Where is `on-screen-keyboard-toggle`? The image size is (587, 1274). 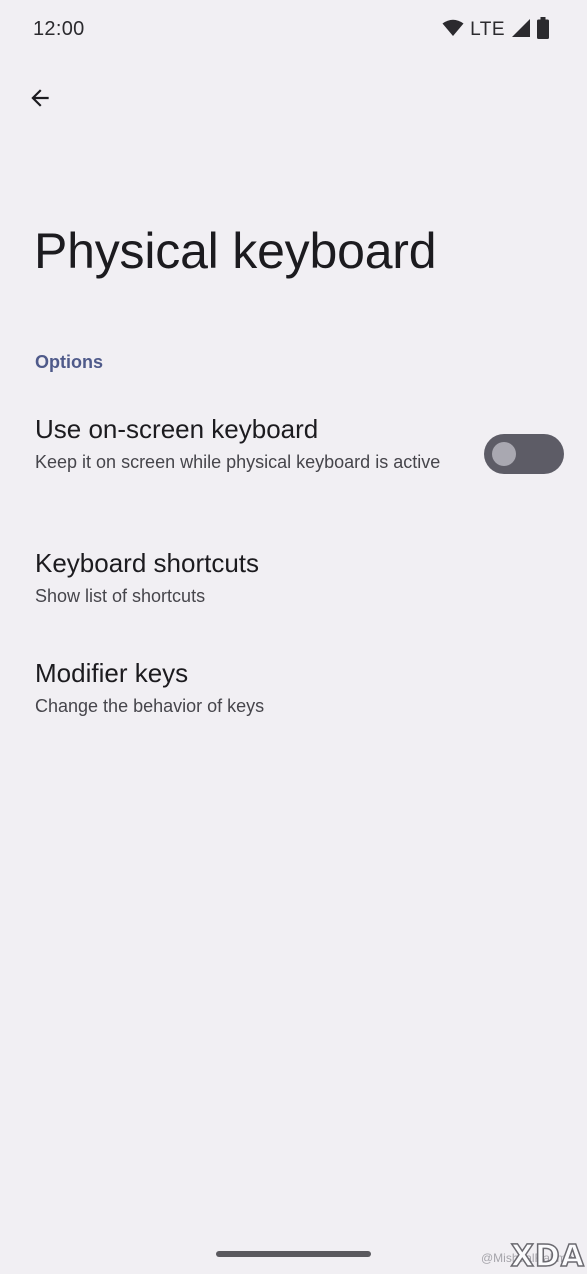
on-screen-keyboard-toggle is located at coordinates (524, 454).